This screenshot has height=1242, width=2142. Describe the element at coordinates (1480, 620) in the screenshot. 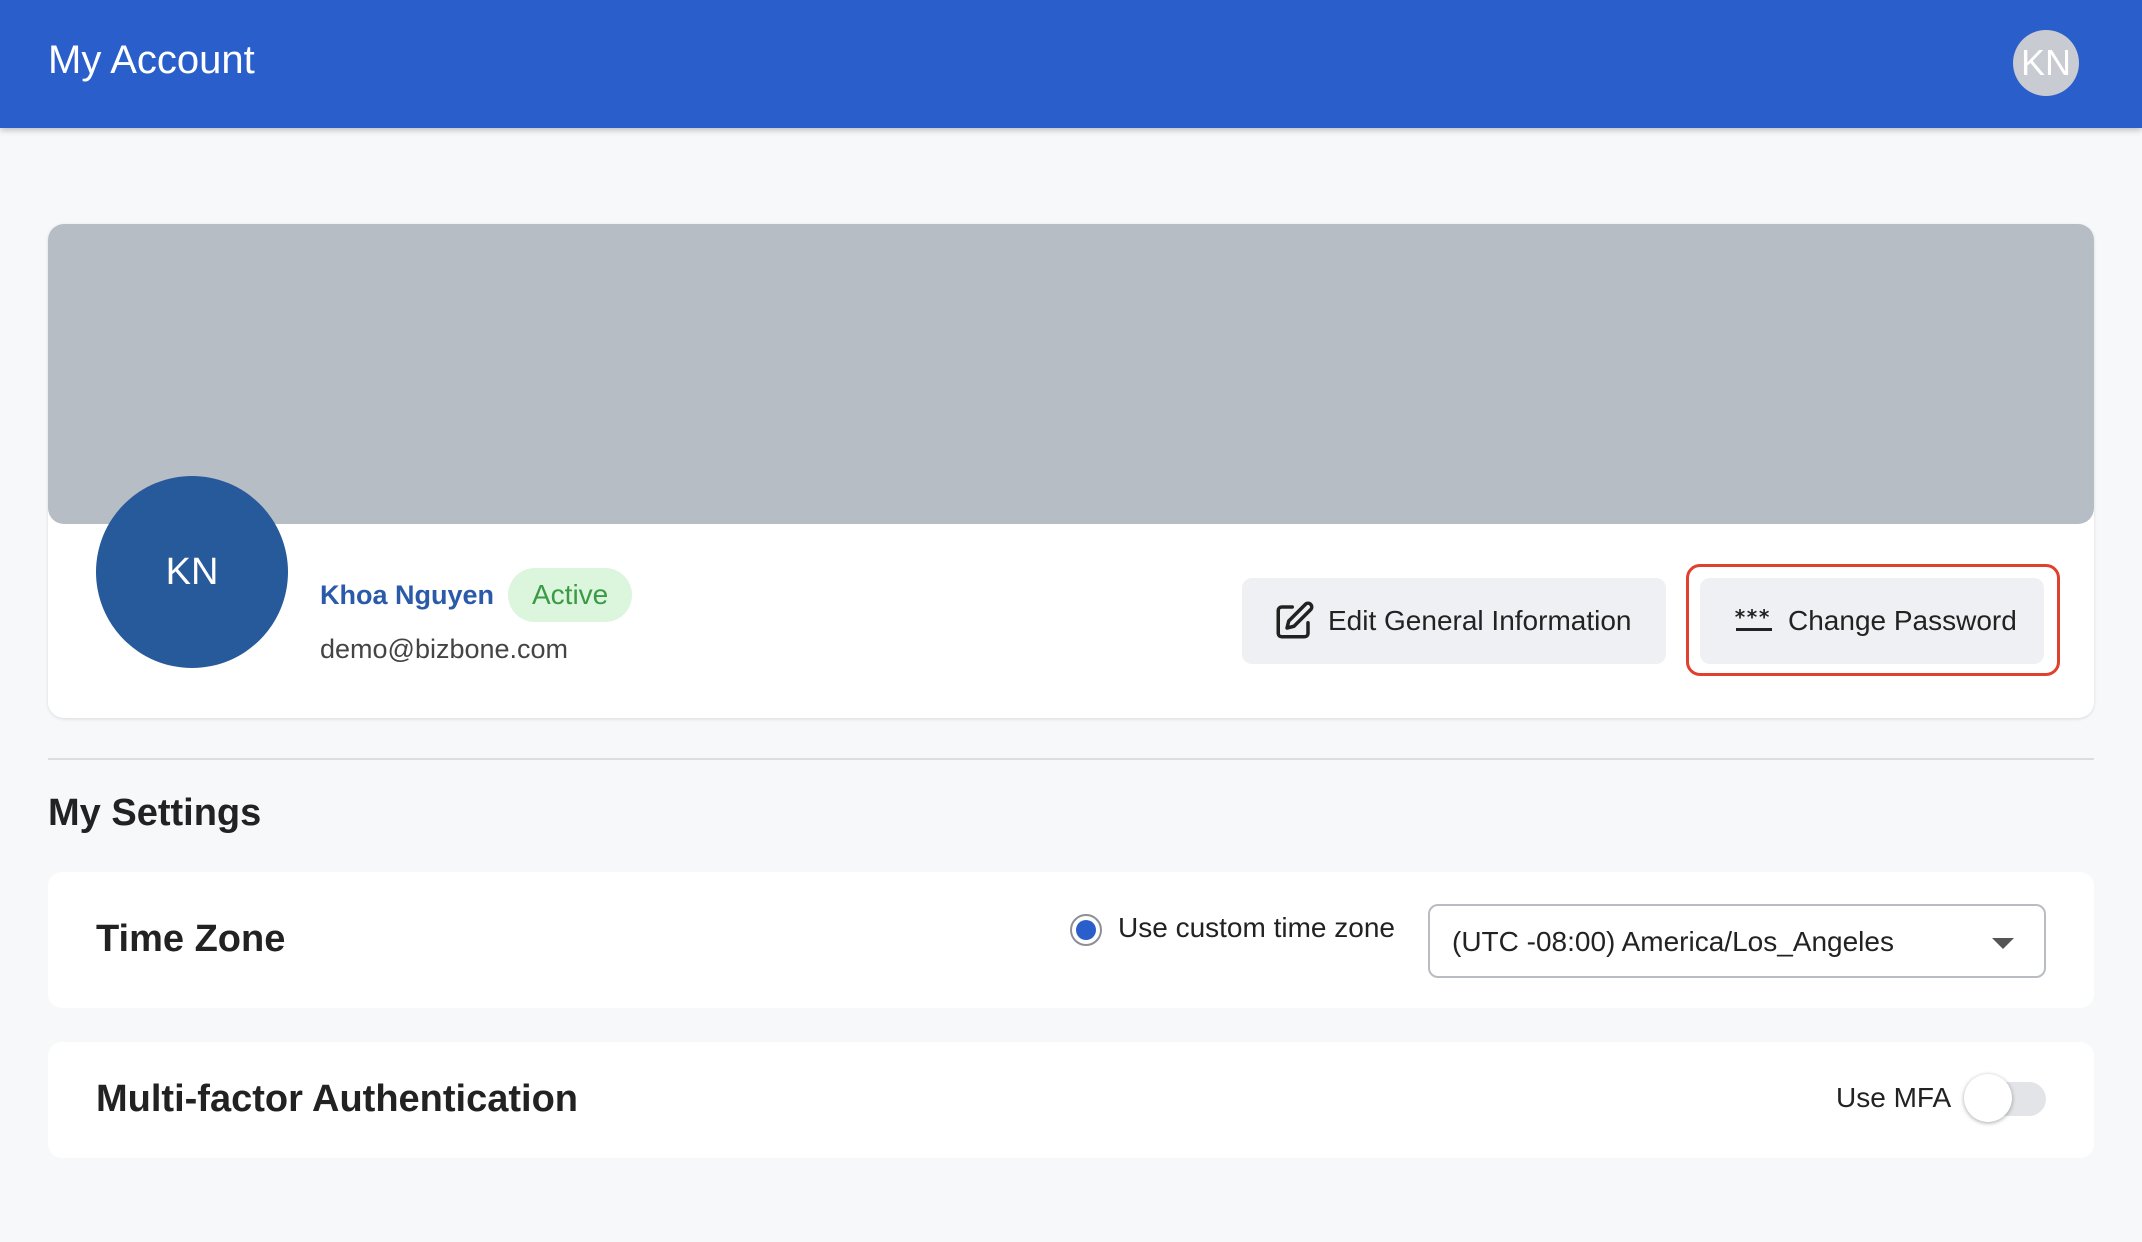

I see `edit-button-label: Edit General Information` at that location.